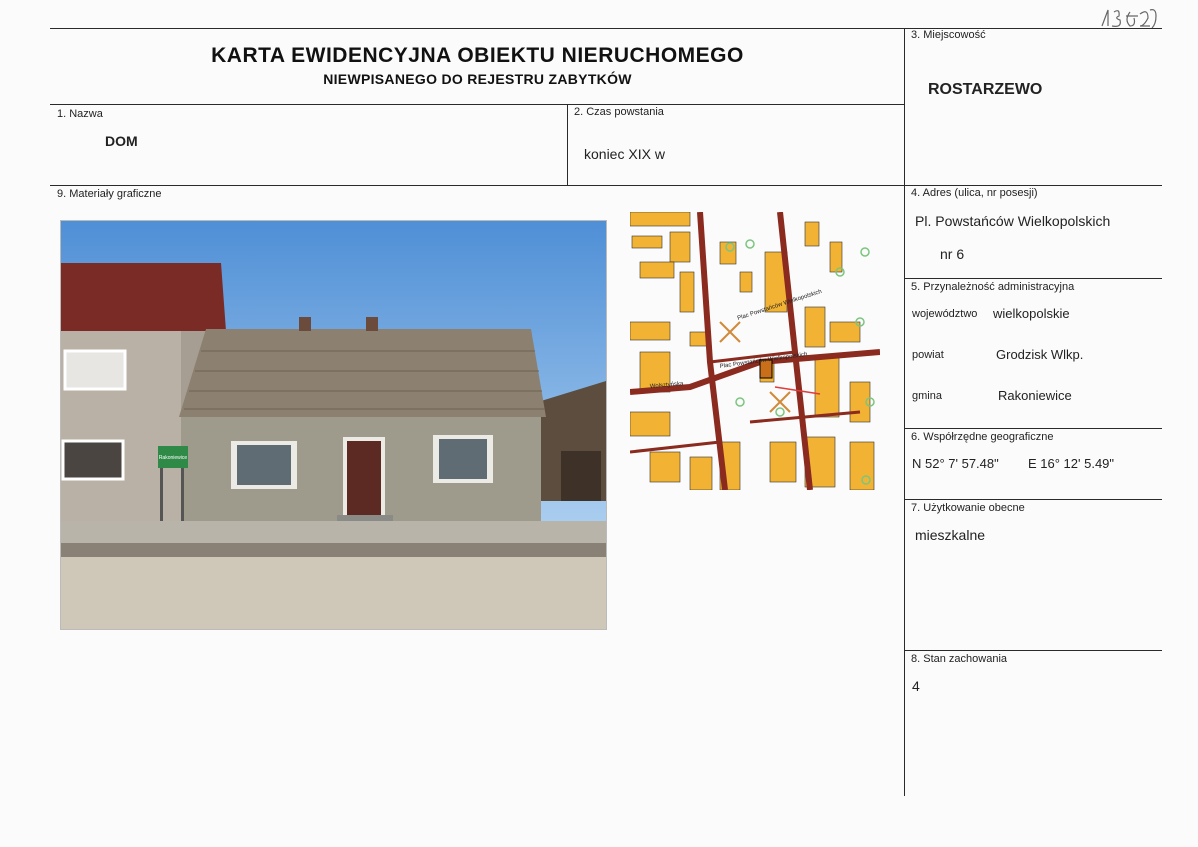 This screenshot has height=847, width=1198. What do you see at coordinates (477, 79) in the screenshot?
I see `document-subtitle: NIEWPISANEGO DO REJESTRU ZABYTKÓW` at bounding box center [477, 79].